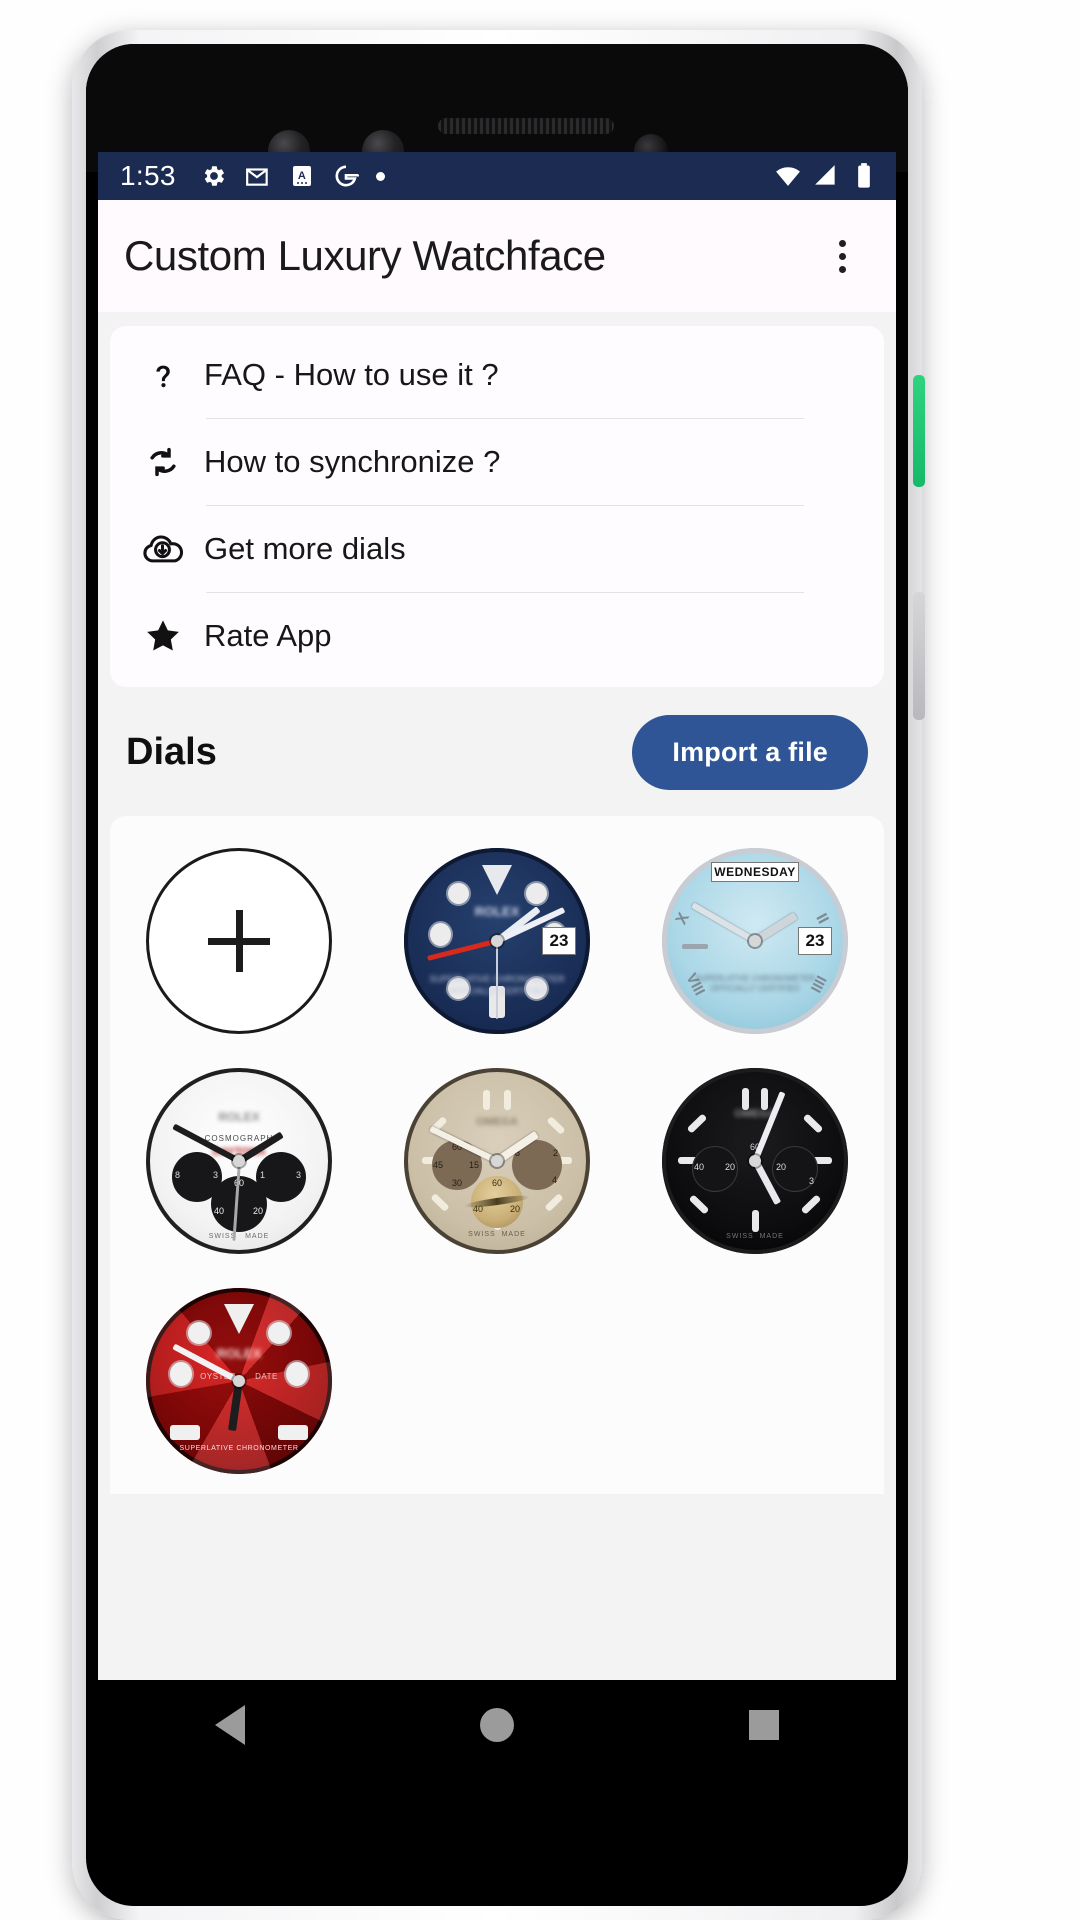 This screenshot has width=1080, height=1920. I want to click on star-icon, so click(163, 636).